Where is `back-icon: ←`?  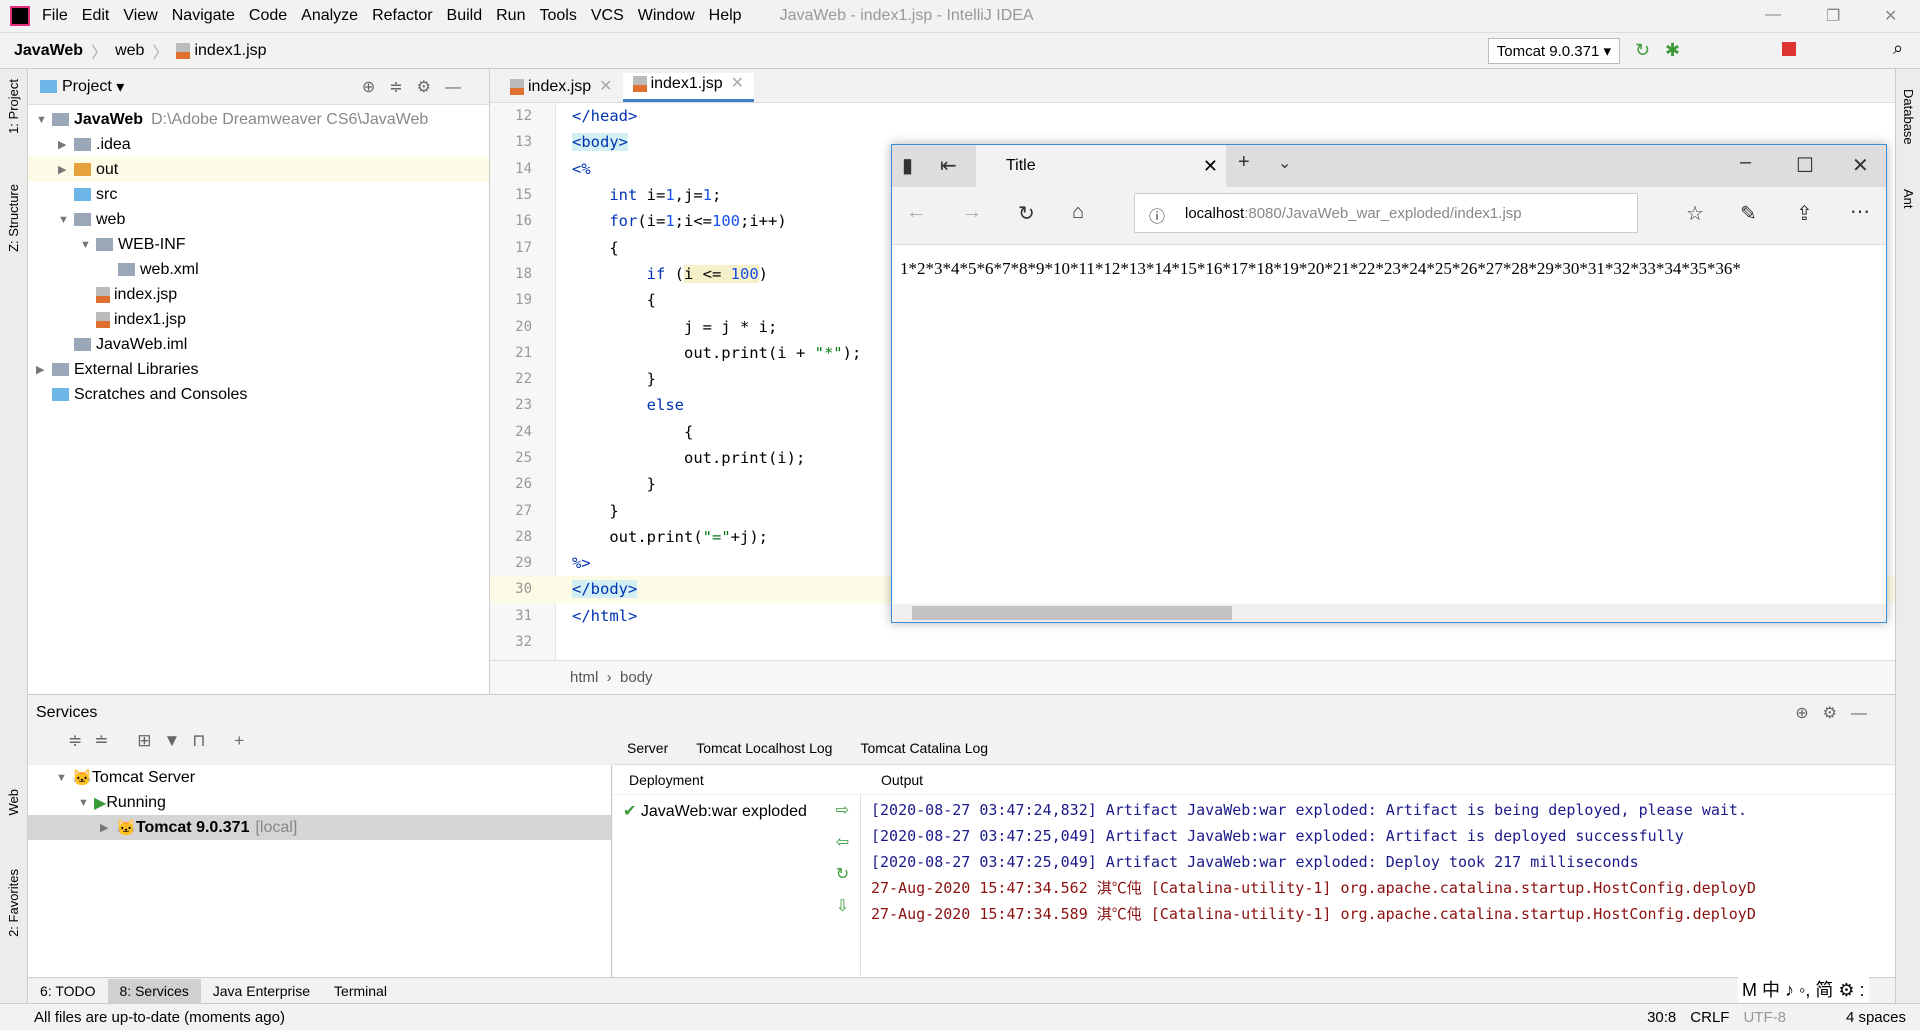 back-icon: ← is located at coordinates (916, 212).